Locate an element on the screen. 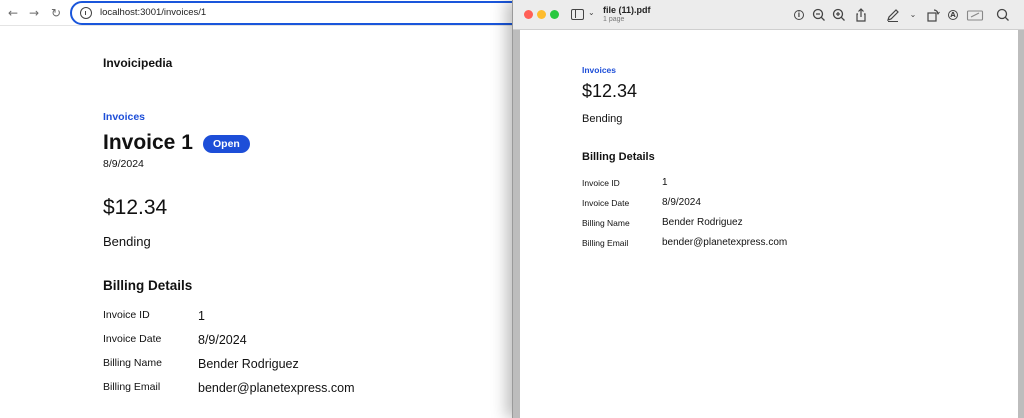  pdf-billing-email-label: Billing Email is located at coordinates (605, 243).